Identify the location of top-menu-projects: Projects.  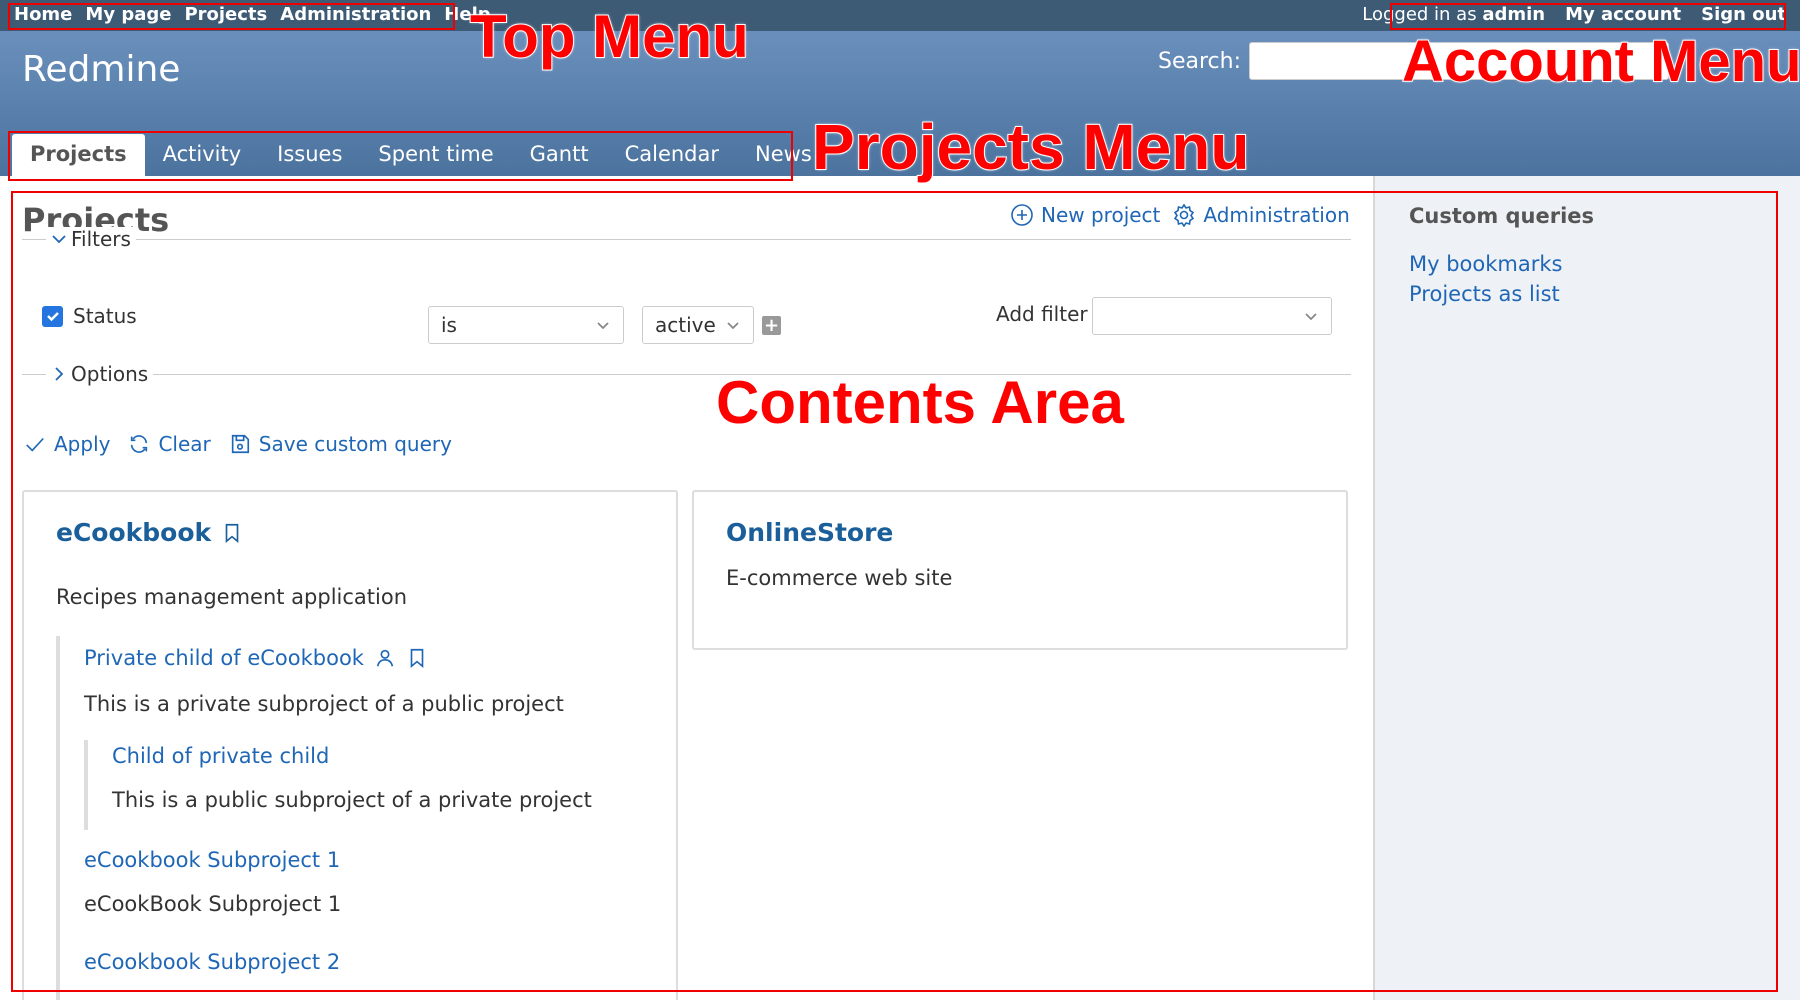
(225, 14).